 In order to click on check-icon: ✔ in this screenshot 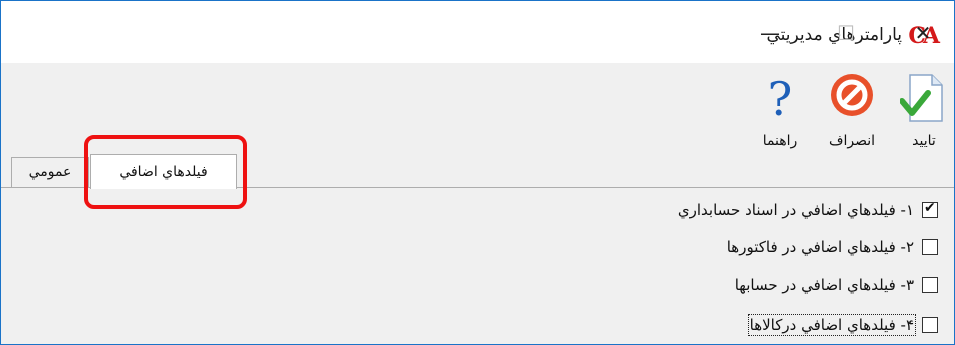, I will do `click(930, 208)`.